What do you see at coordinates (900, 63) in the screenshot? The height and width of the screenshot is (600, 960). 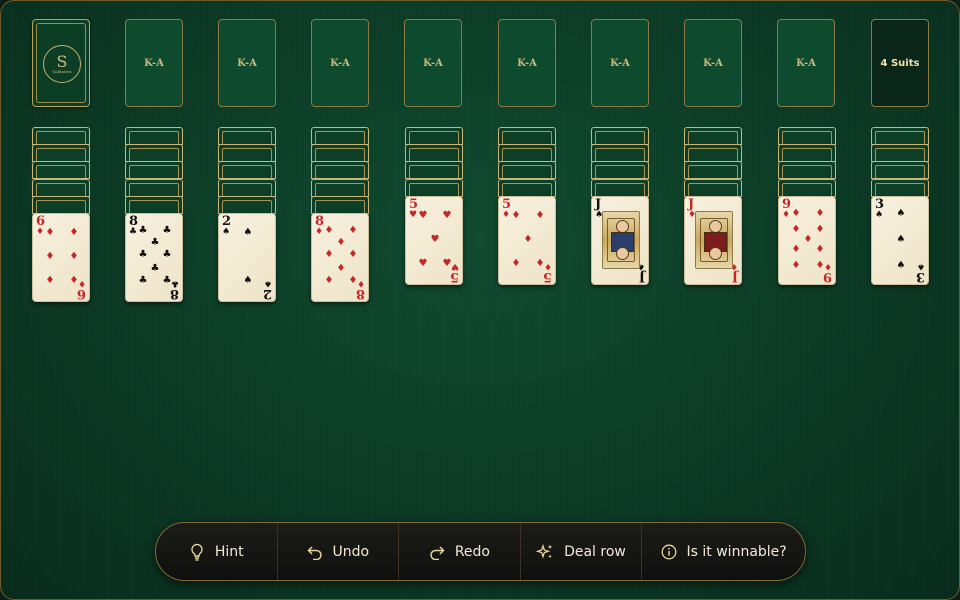 I see `suit-mode-badge: 4 Suits` at bounding box center [900, 63].